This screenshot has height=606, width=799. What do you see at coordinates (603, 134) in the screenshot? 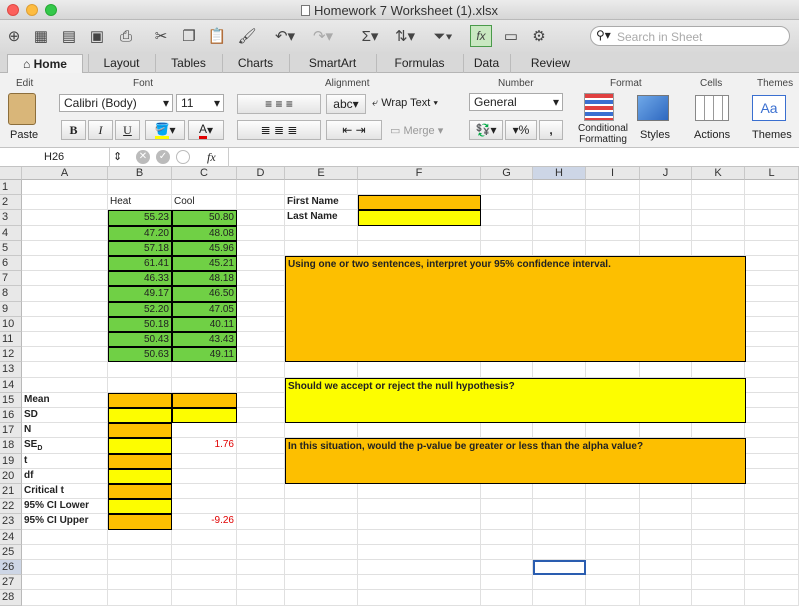
I see `conditional-formatting-button: Conditional Formatting` at bounding box center [603, 134].